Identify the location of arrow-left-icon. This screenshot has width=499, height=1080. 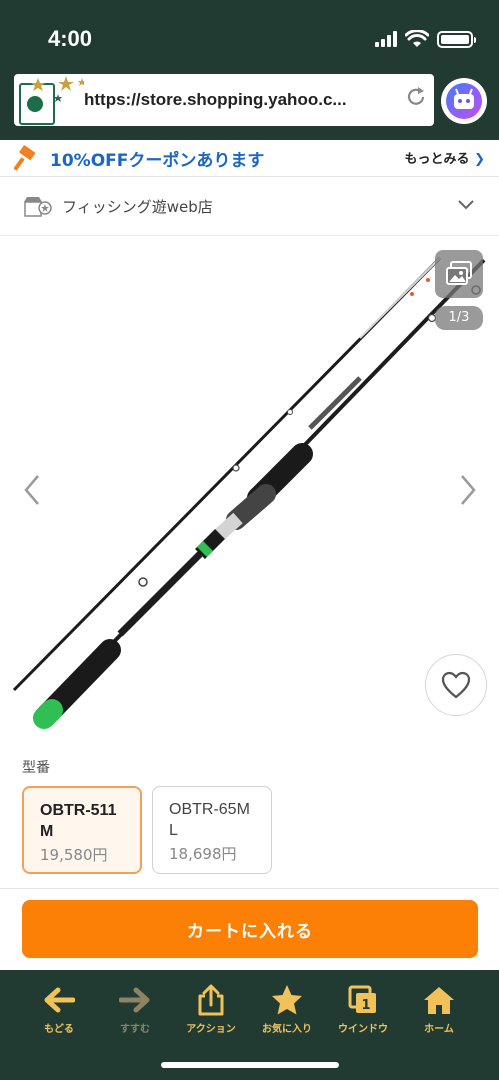
(59, 1000).